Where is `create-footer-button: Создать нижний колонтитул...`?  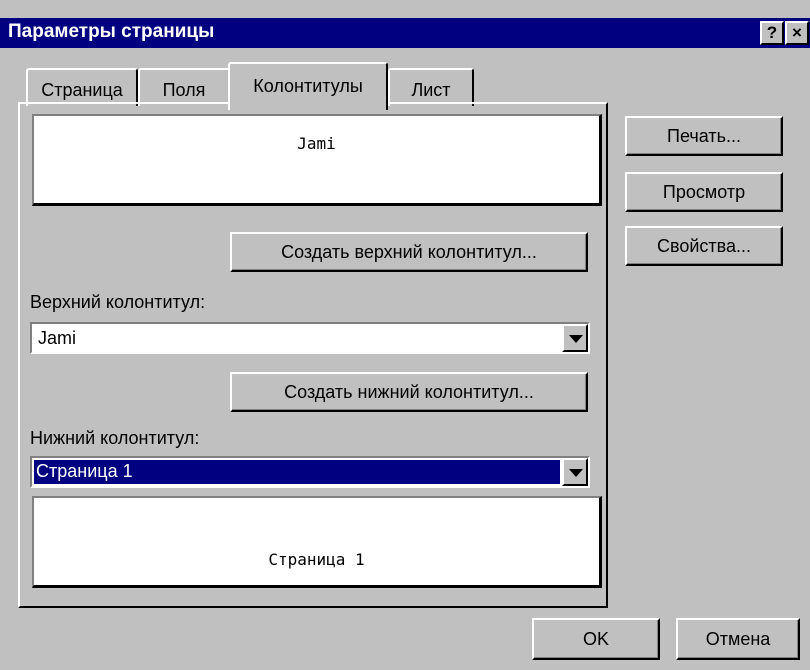
create-footer-button: Создать нижний колонтитул... is located at coordinates (409, 392).